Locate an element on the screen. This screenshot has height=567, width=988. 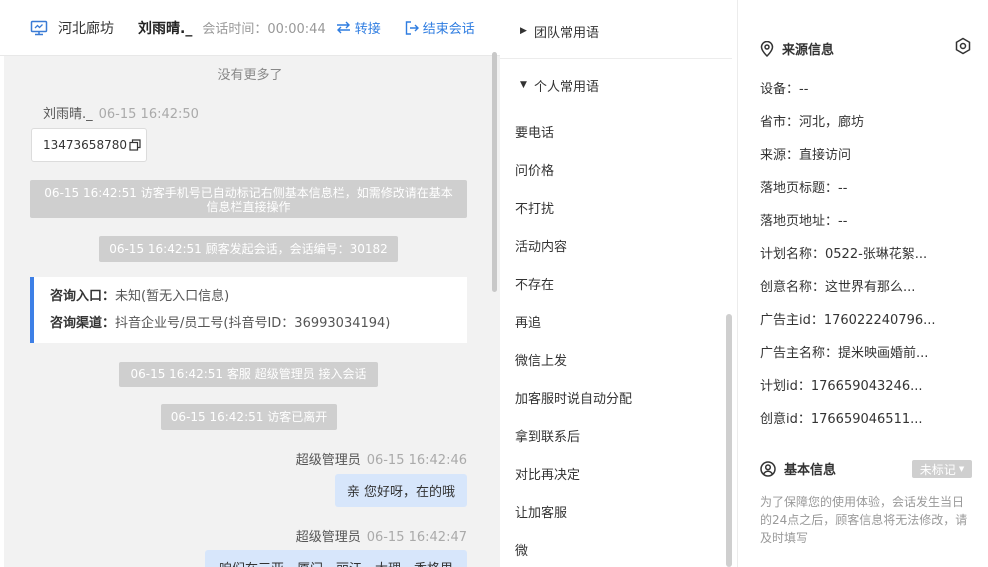
basic-info-header: 基本信息 is located at coordinates (798, 468).